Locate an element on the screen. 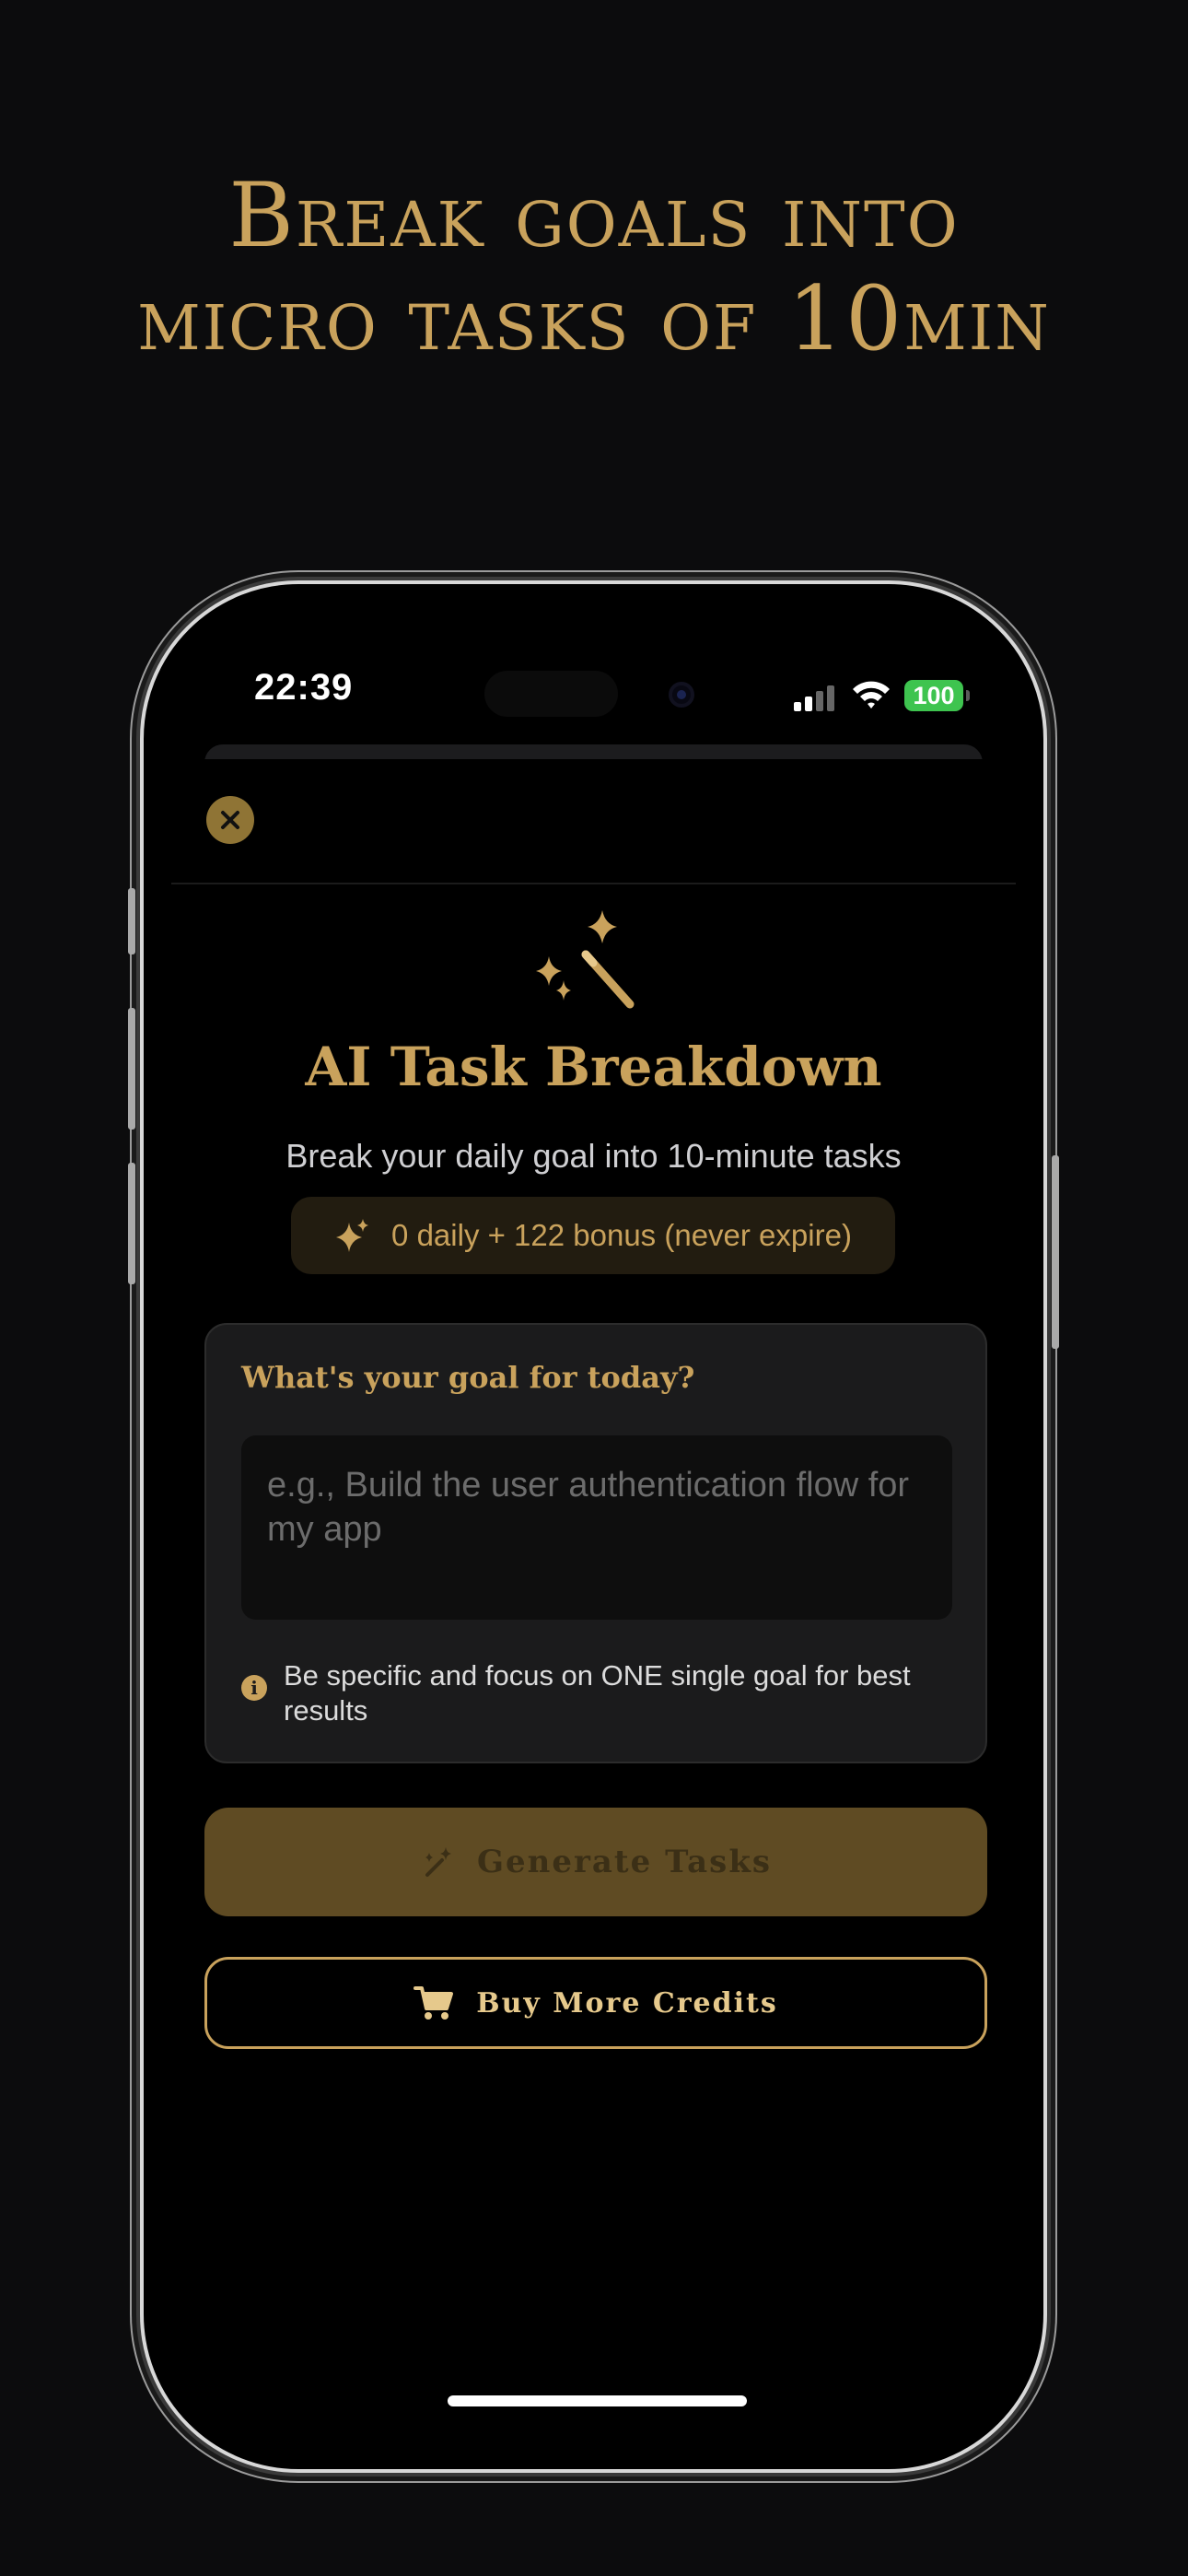  credits-text: 0 daily + 122 bonus (never expire) is located at coordinates (621, 1235).